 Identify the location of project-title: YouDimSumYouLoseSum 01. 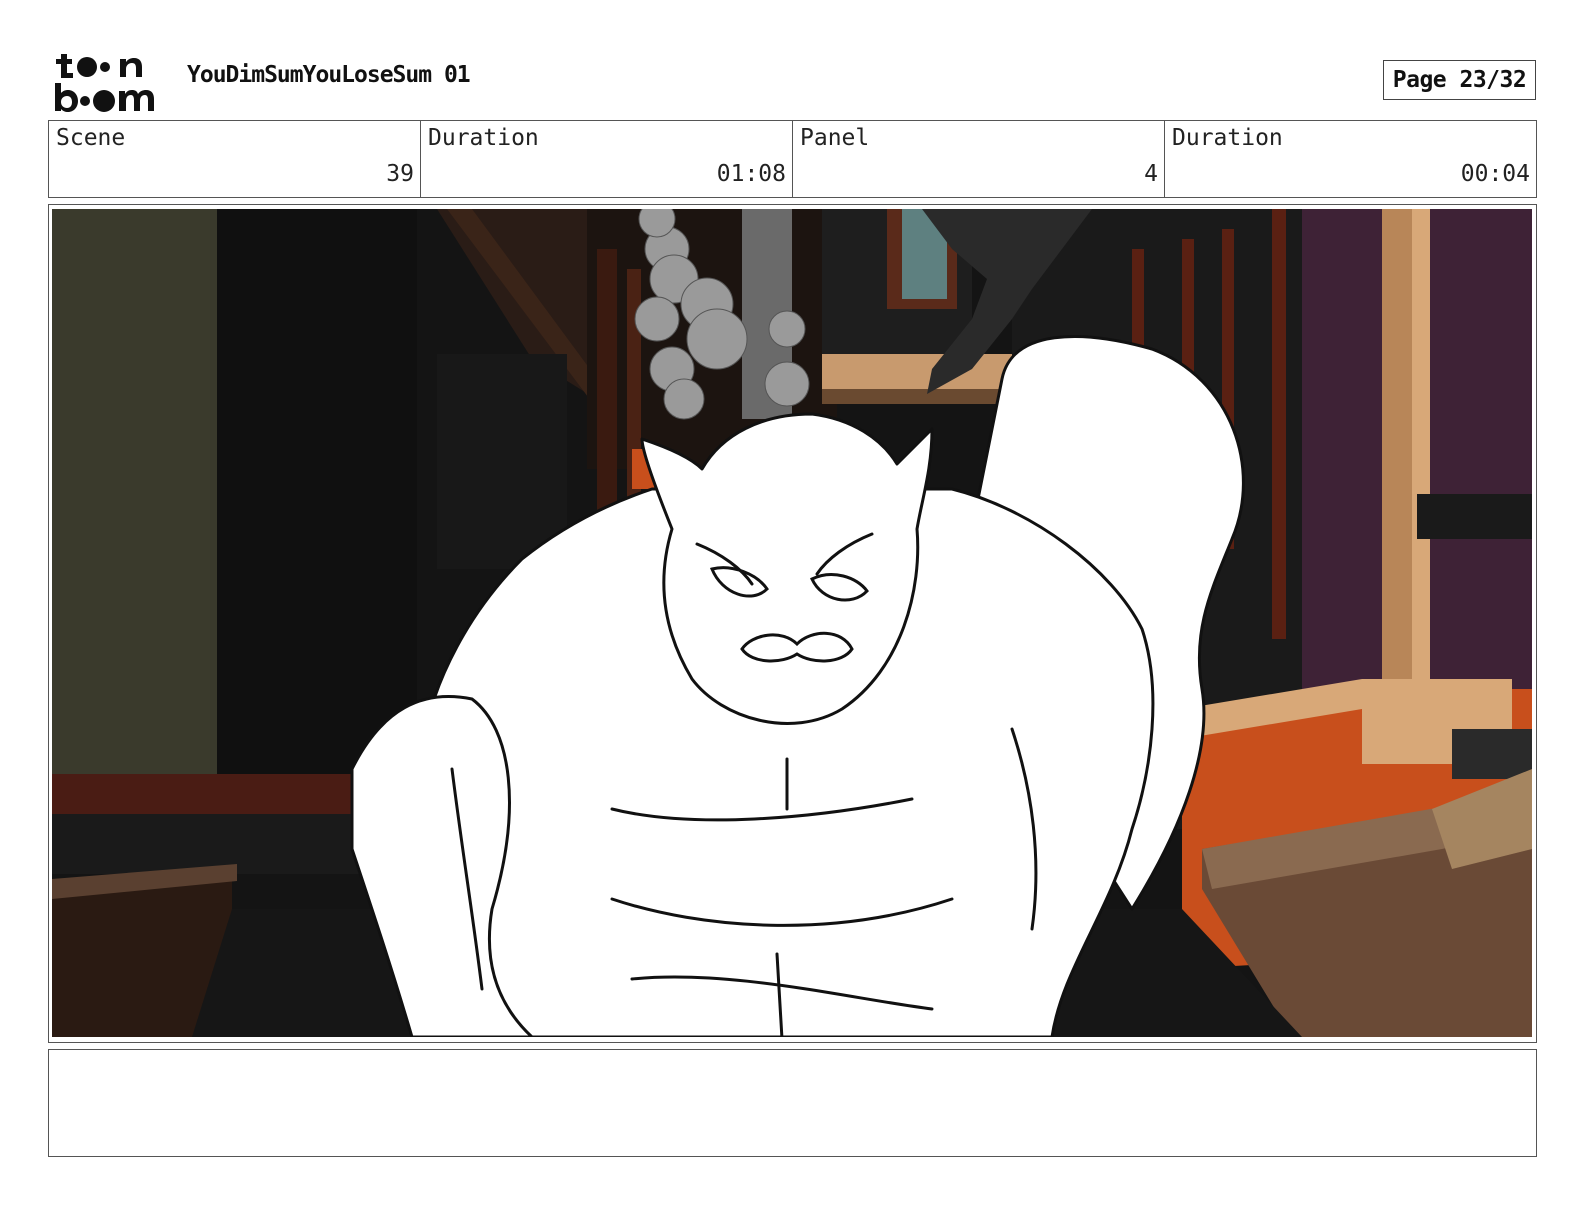
(329, 75).